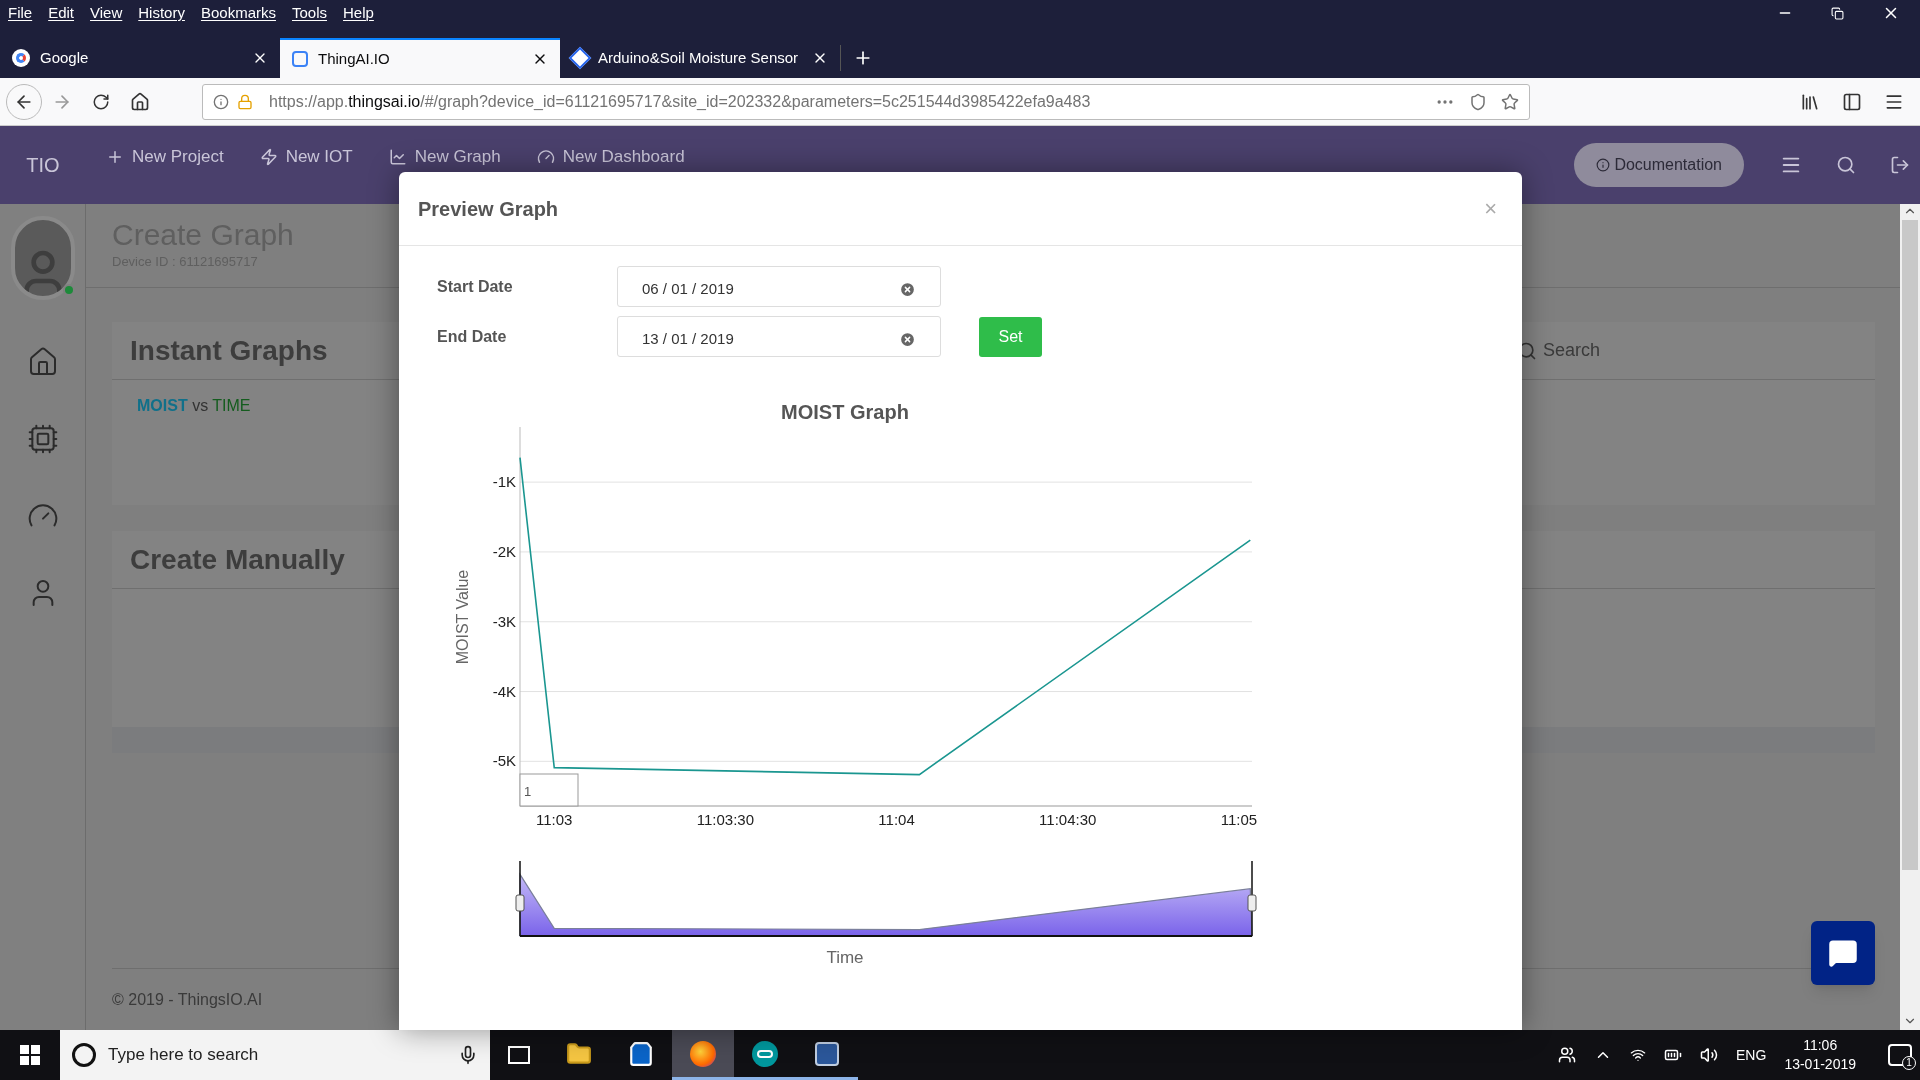  I want to click on menu-item: File, so click(20, 13).